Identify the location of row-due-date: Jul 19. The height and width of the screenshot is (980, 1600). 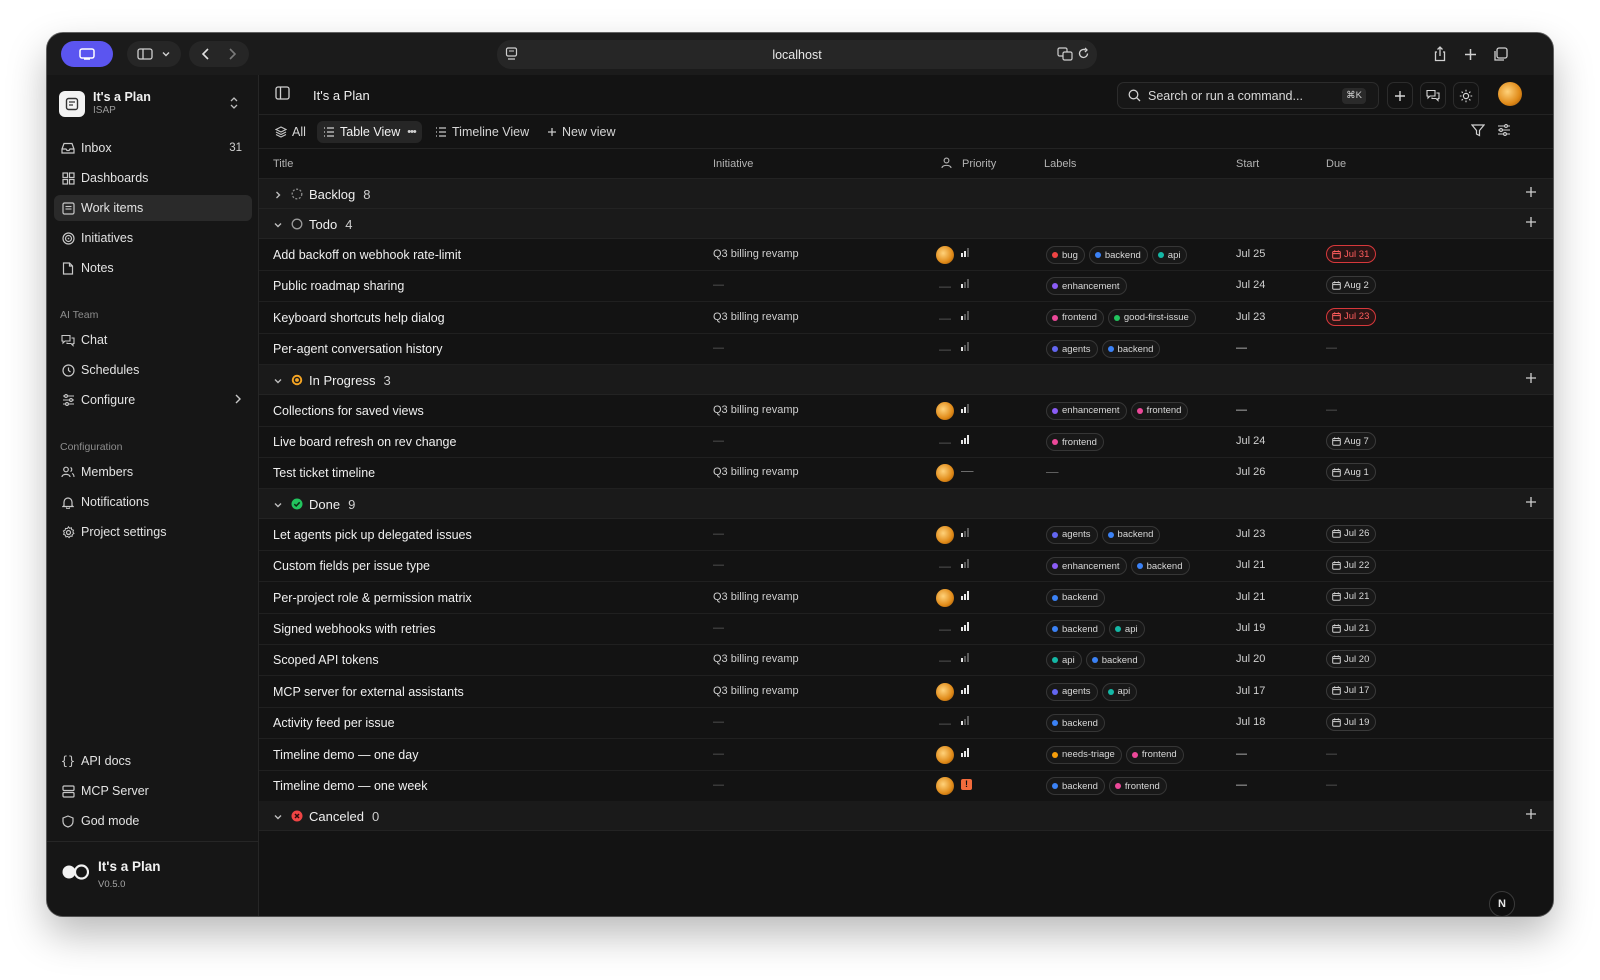
(1351, 722).